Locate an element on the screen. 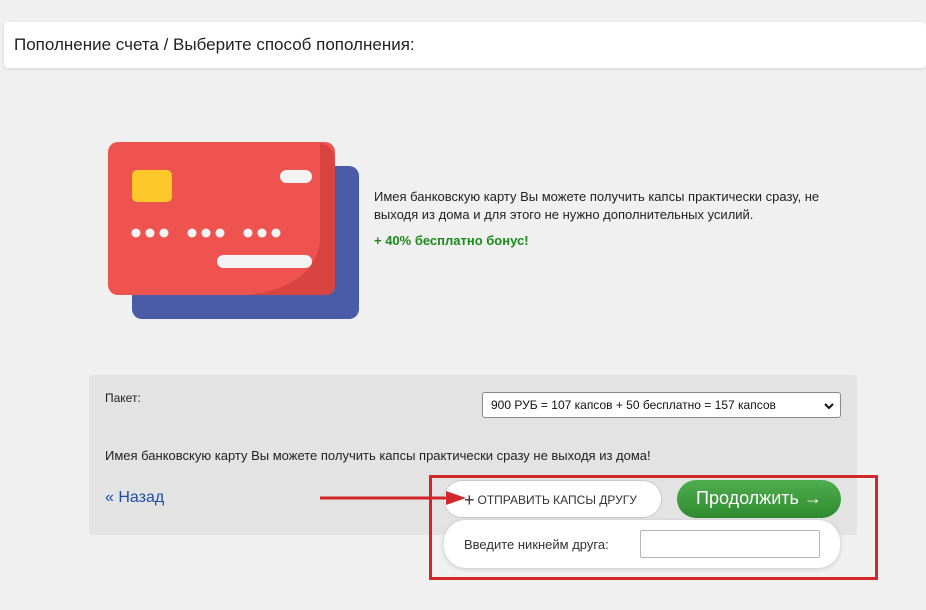 This screenshot has width=926, height=610. plus-icon: + is located at coordinates (469, 500).